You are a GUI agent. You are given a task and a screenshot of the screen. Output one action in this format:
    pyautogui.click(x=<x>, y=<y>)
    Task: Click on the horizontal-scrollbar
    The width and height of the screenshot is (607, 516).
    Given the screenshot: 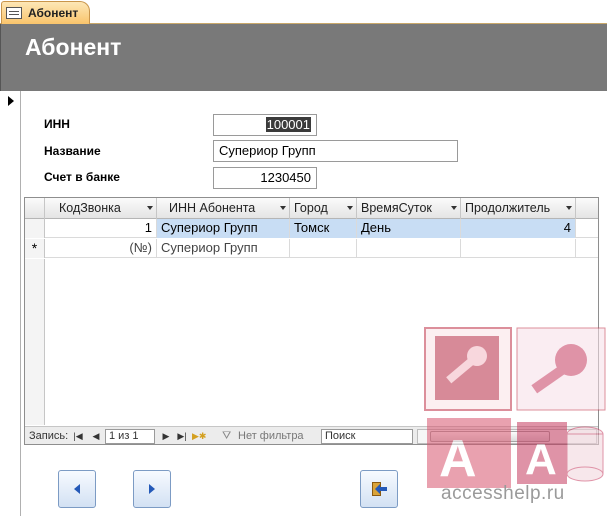 What is the action you would take?
    pyautogui.click(x=507, y=436)
    